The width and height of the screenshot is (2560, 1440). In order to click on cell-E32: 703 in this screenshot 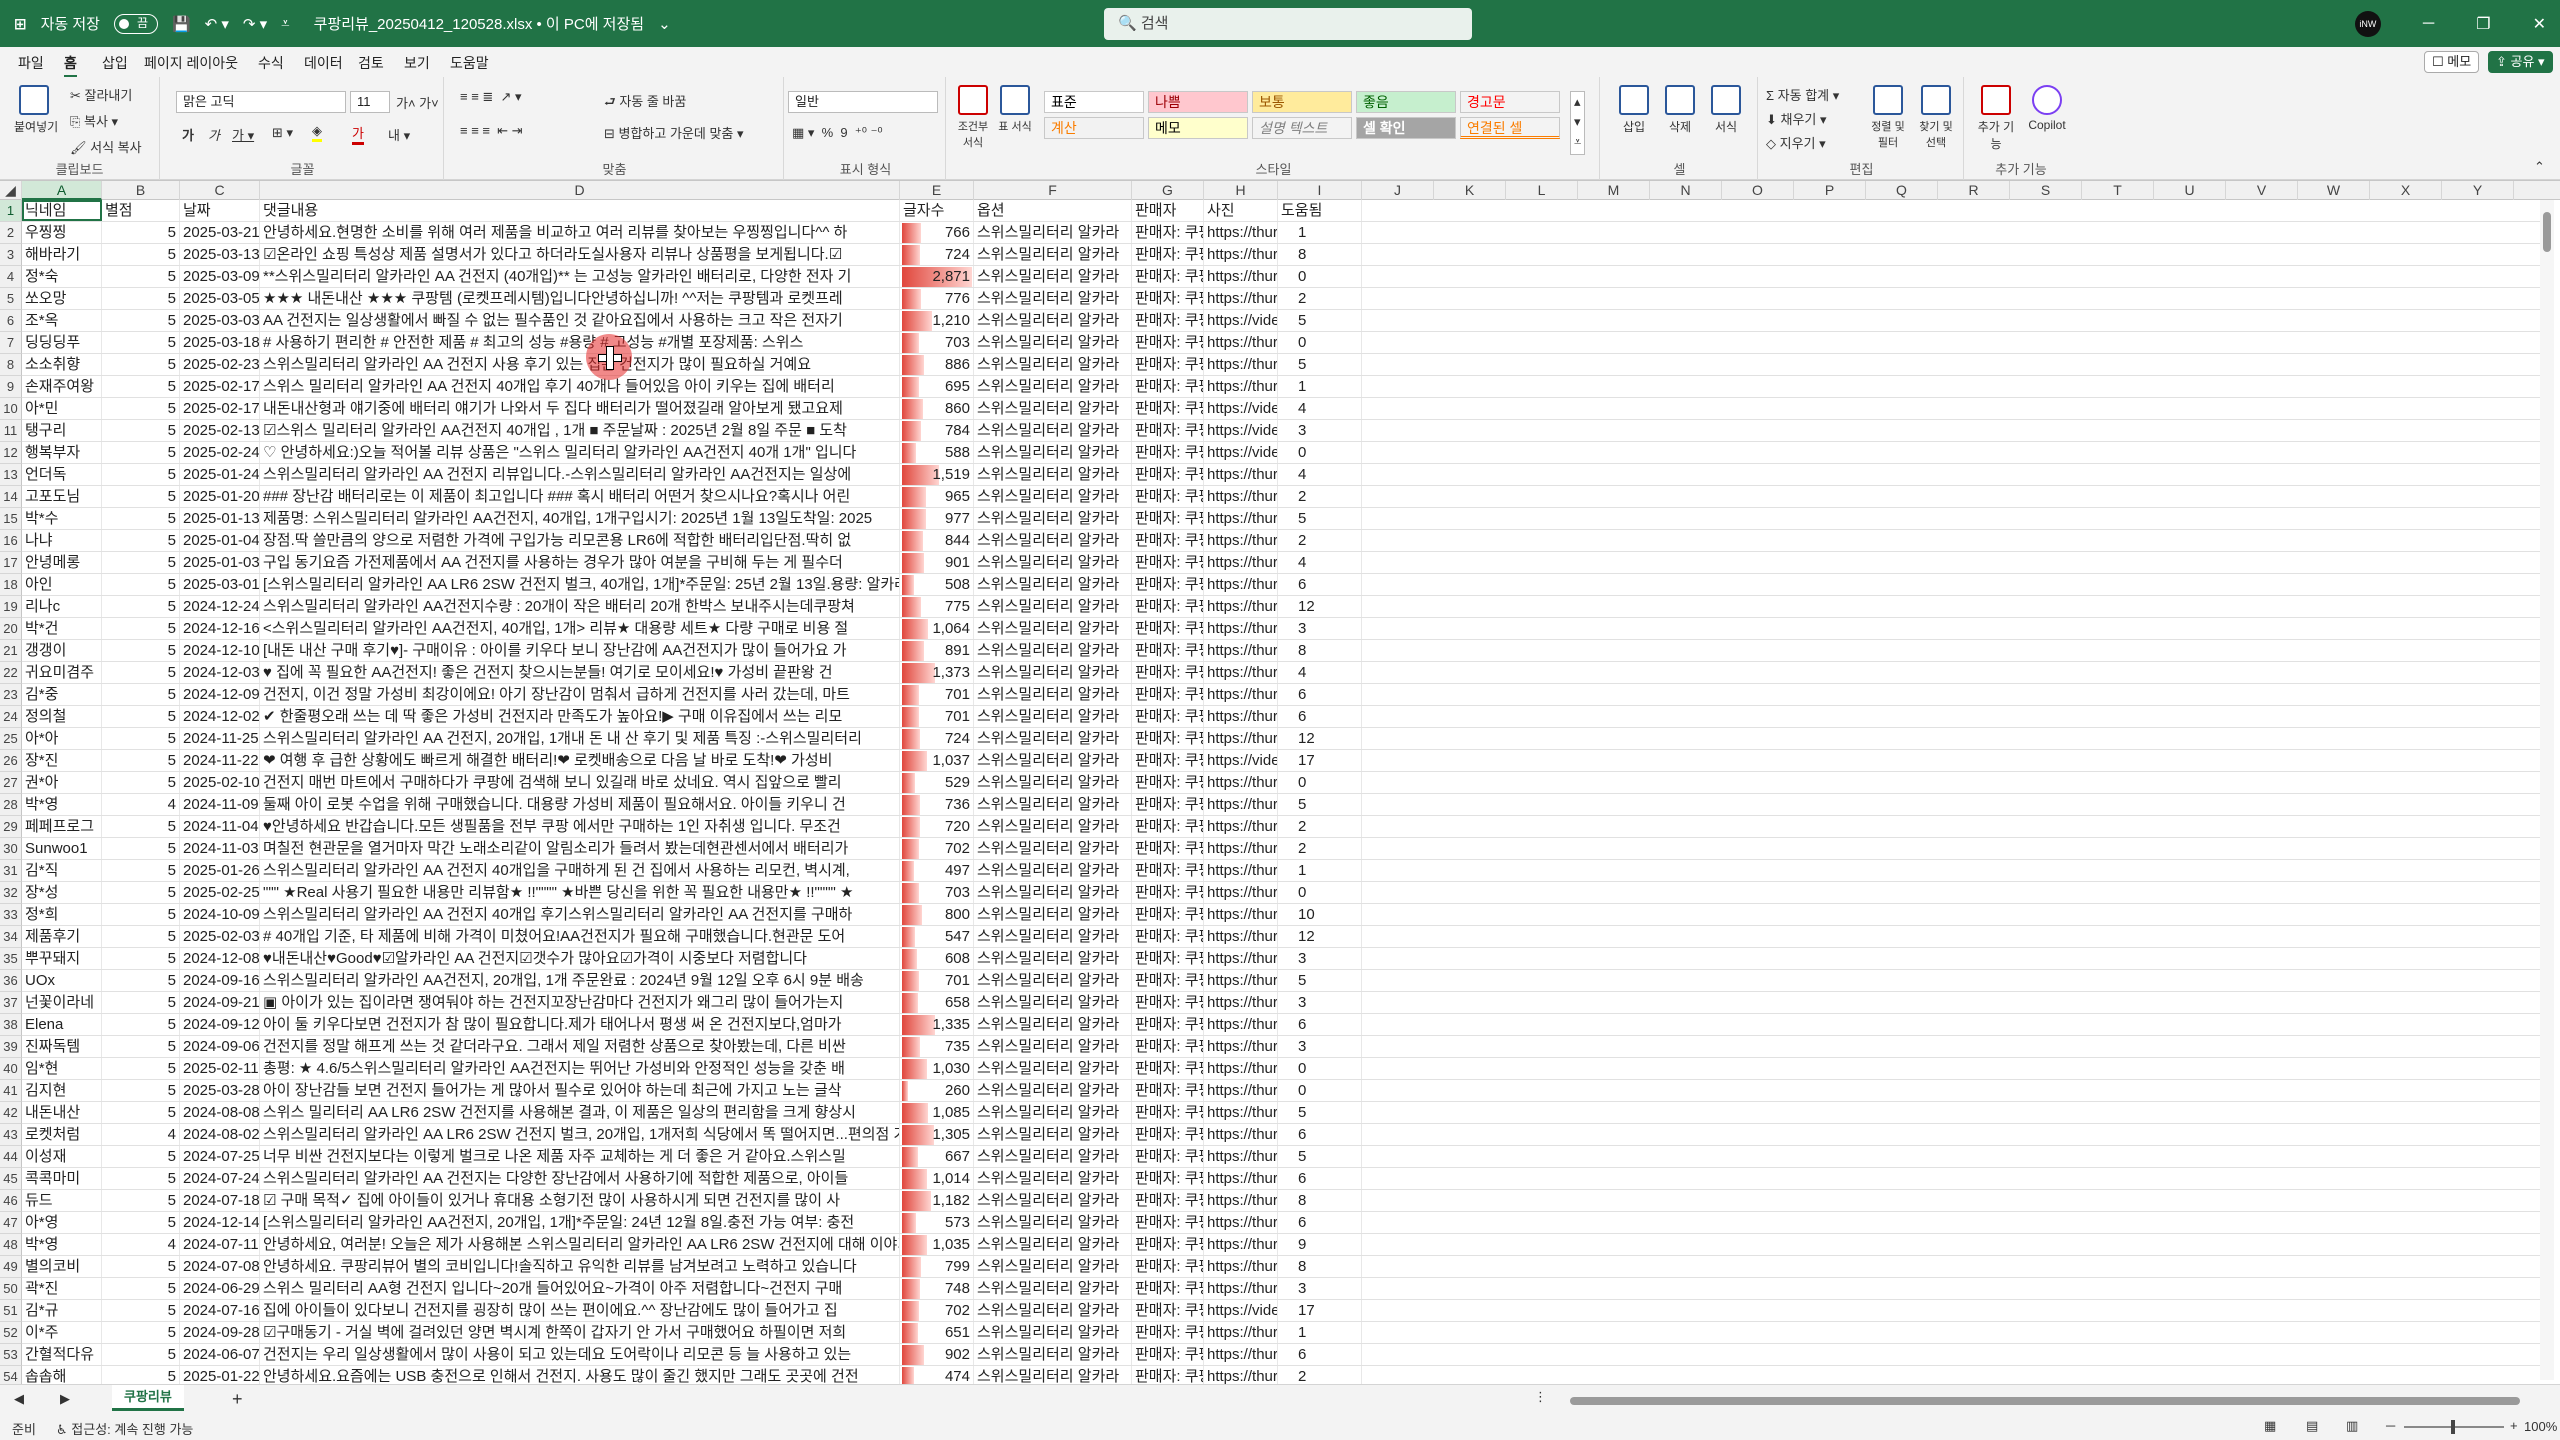, I will do `click(937, 892)`.